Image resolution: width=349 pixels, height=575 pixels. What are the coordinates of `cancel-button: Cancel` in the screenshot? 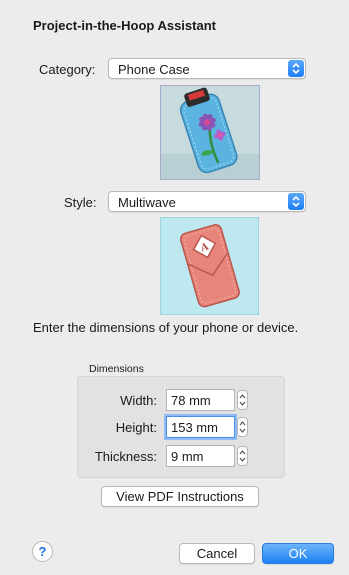 It's located at (217, 553).